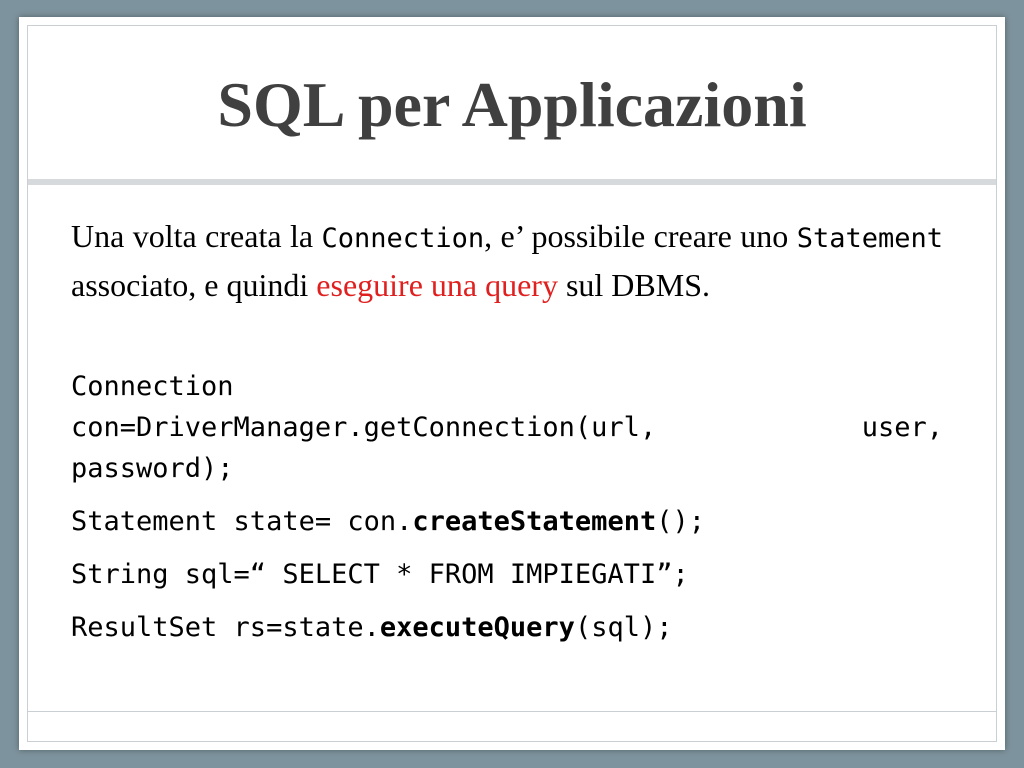  What do you see at coordinates (242, 521) in the screenshot?
I see `code-line-4-pre: Statement state= con.` at bounding box center [242, 521].